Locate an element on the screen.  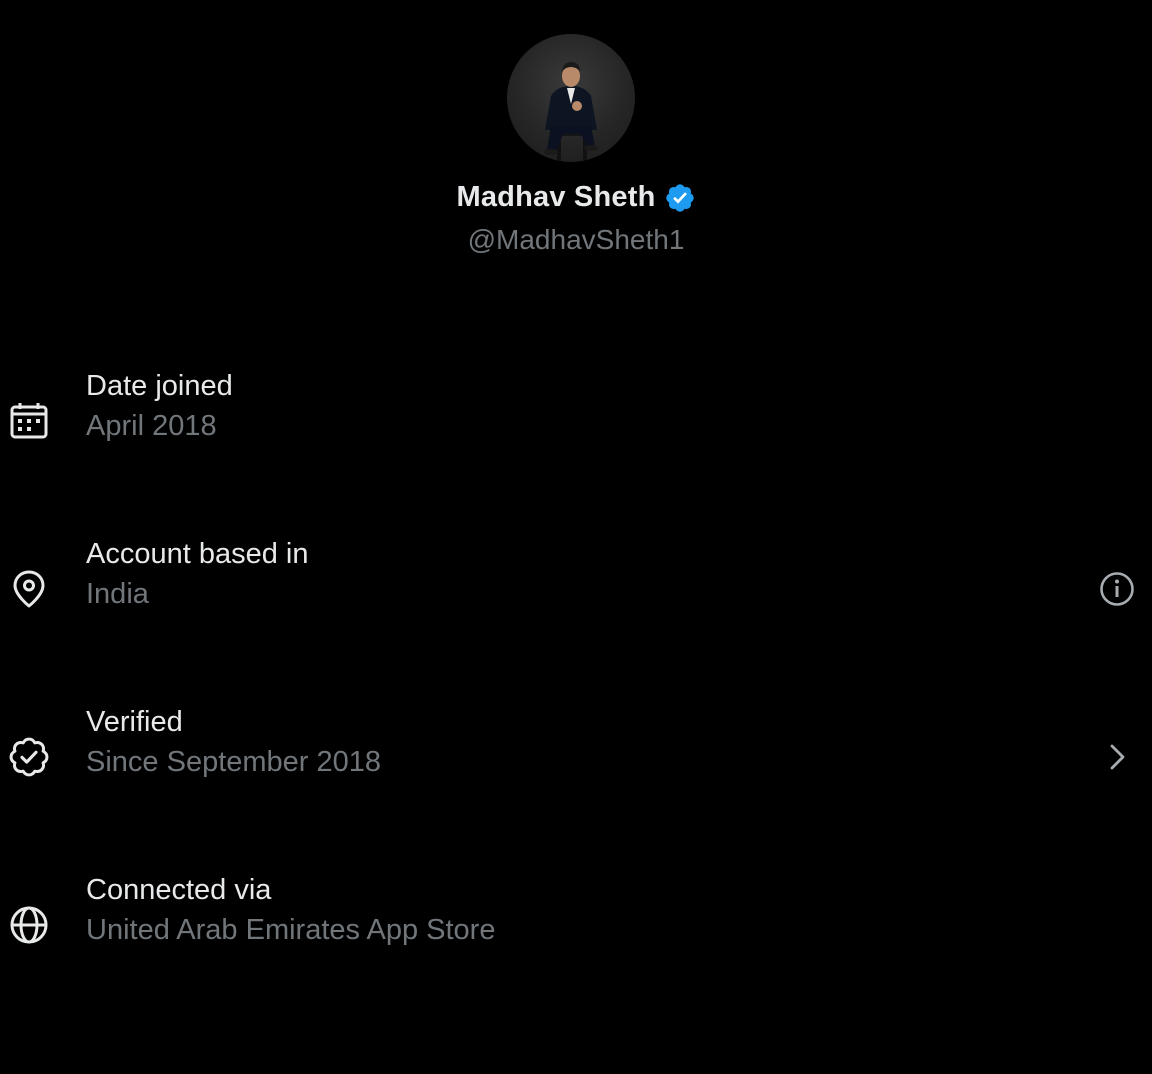
avatar is located at coordinates (571, 98).